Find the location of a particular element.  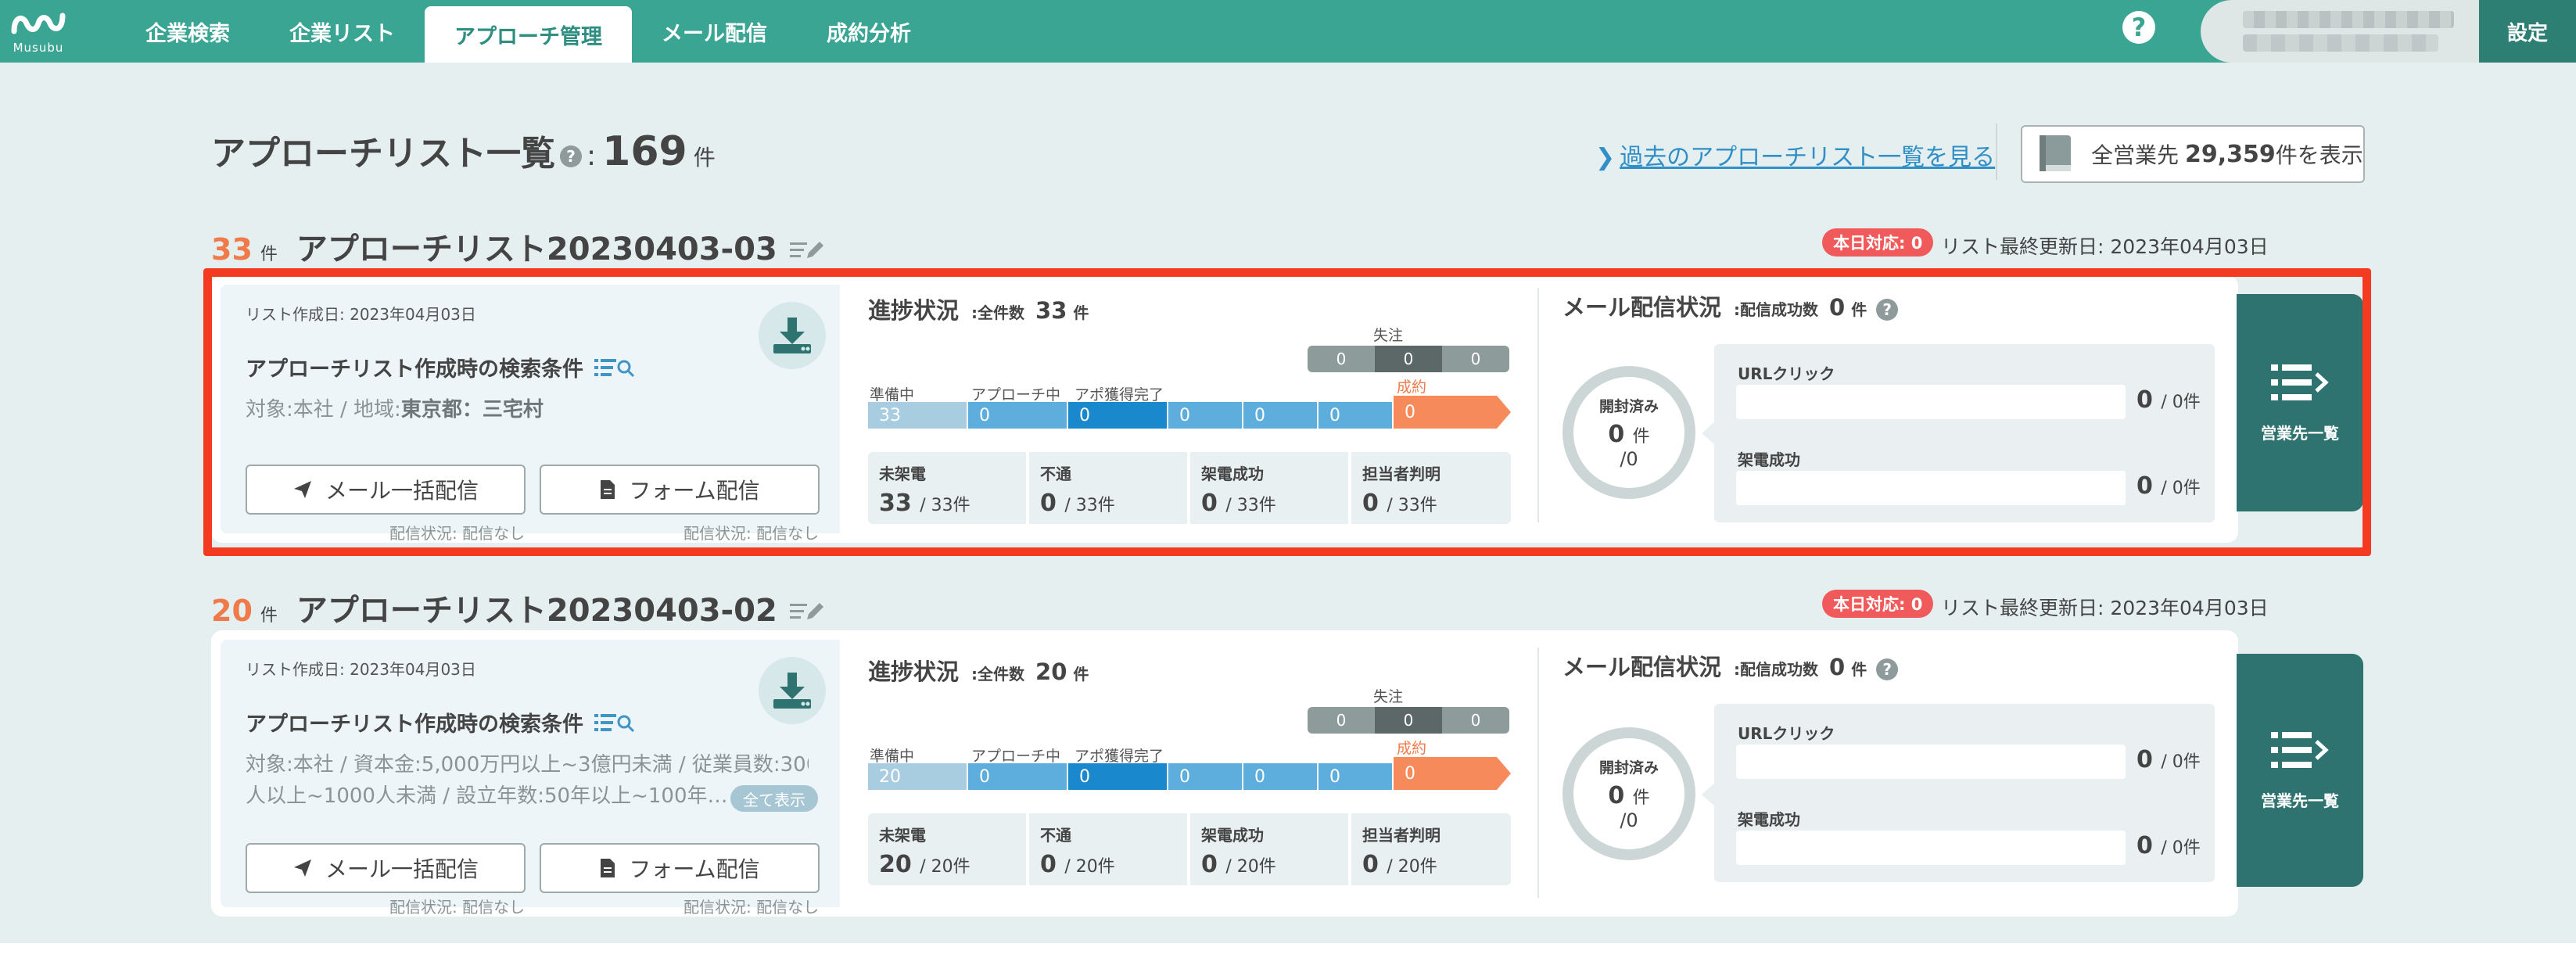

stat-person-found-total: / 33件 is located at coordinates (1412, 506).